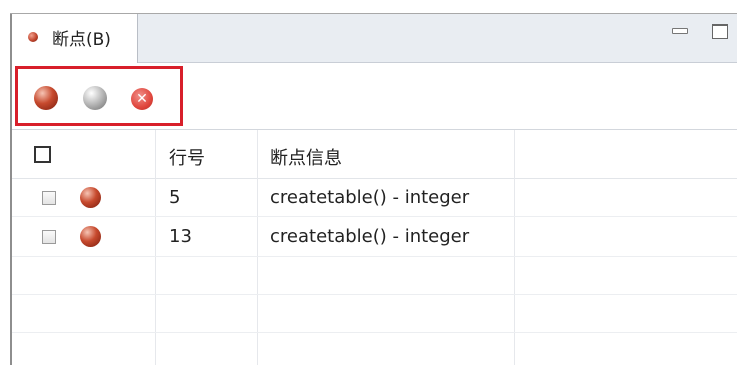  What do you see at coordinates (175, 197) in the screenshot?
I see `cell-line-number: 5` at bounding box center [175, 197].